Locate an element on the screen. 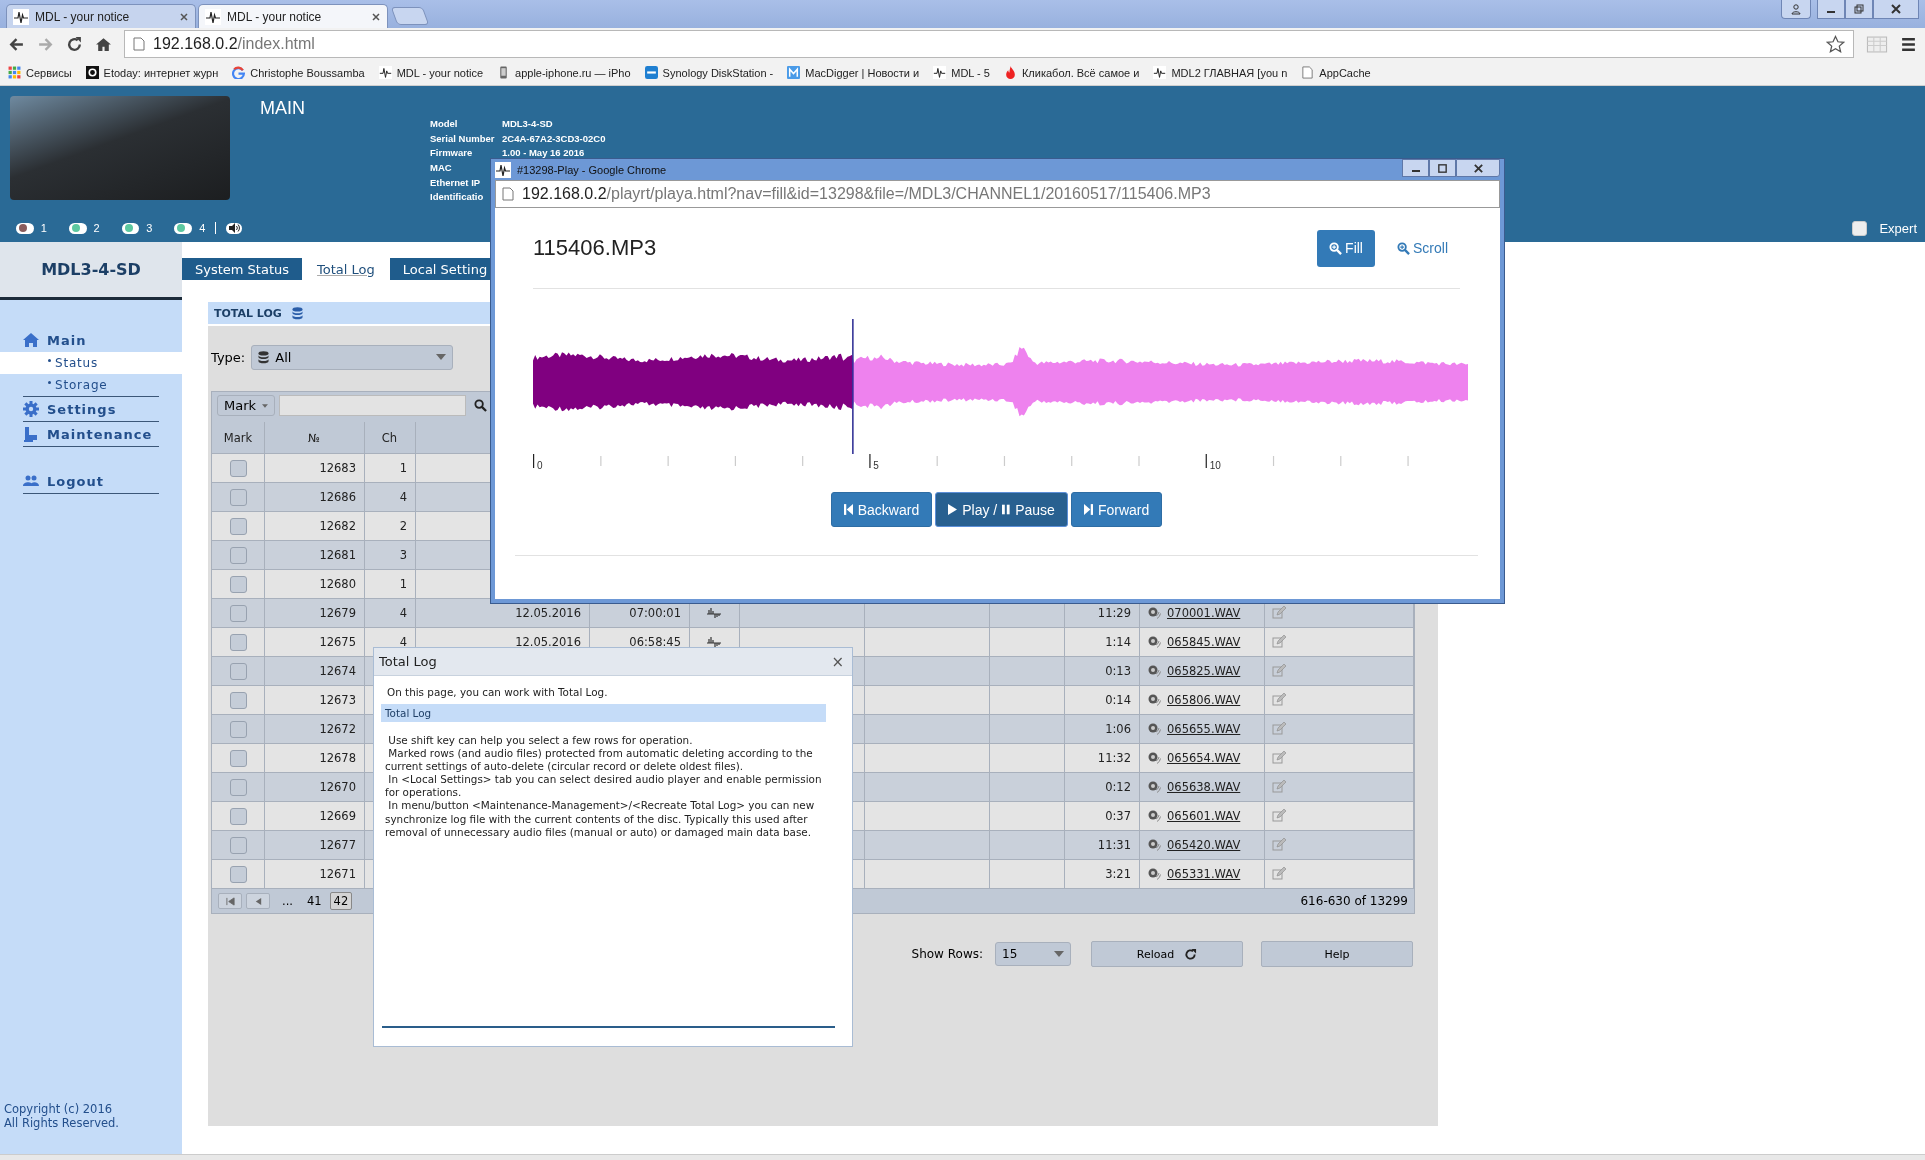 This screenshot has height=1160, width=1925. file-link: 065601.WAV is located at coordinates (1204, 816).